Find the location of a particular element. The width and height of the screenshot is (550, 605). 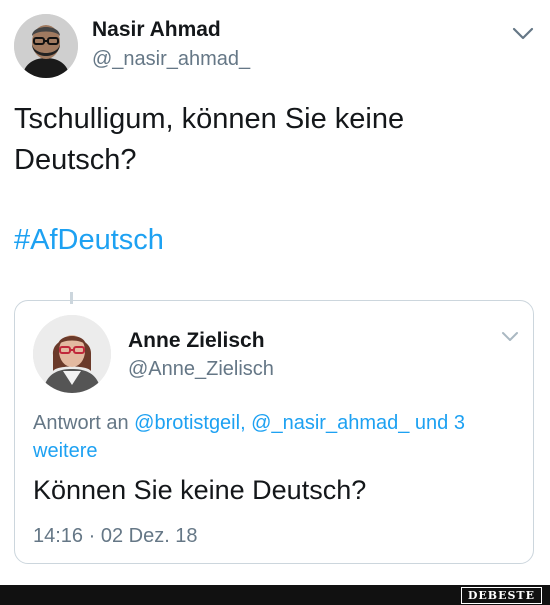

quoted-author-name: Anne Zielisch is located at coordinates (196, 341).